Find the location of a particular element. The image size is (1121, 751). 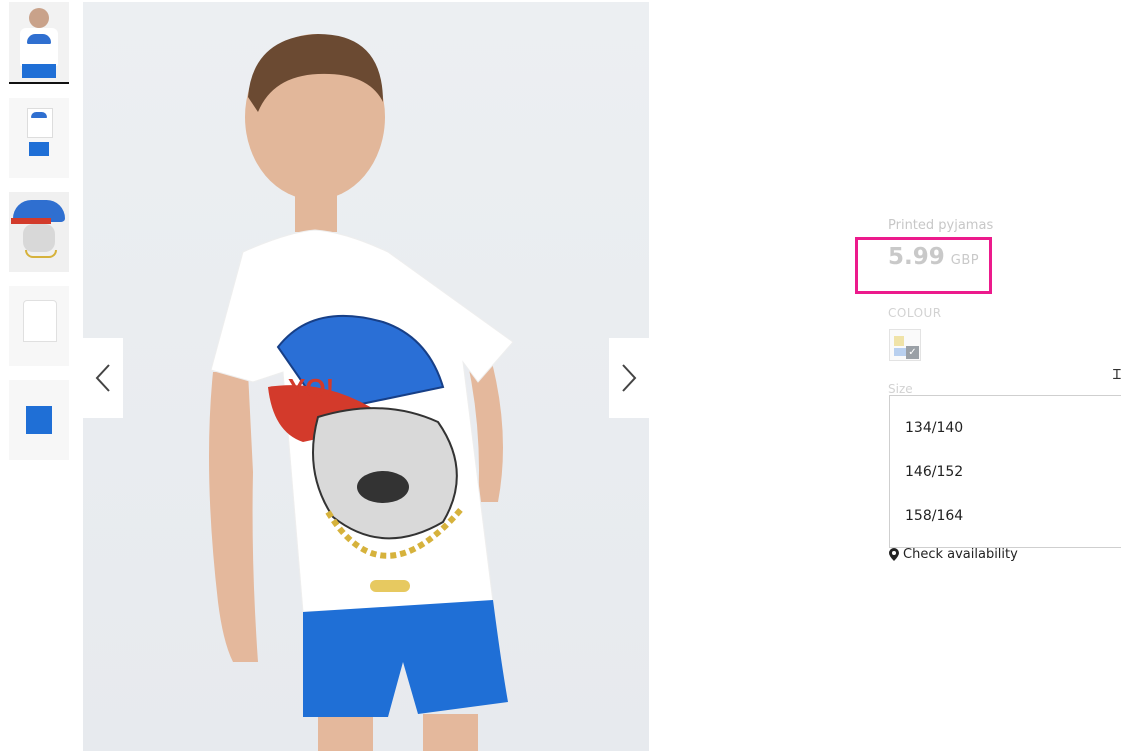

chevron-left-icon is located at coordinates (102, 378).